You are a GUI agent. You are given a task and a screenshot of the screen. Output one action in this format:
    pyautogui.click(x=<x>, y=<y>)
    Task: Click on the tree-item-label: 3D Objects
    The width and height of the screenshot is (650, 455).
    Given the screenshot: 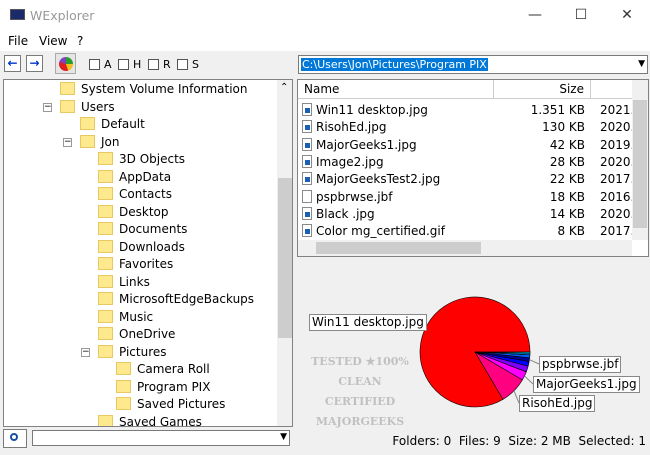 What is the action you would take?
    pyautogui.click(x=152, y=159)
    